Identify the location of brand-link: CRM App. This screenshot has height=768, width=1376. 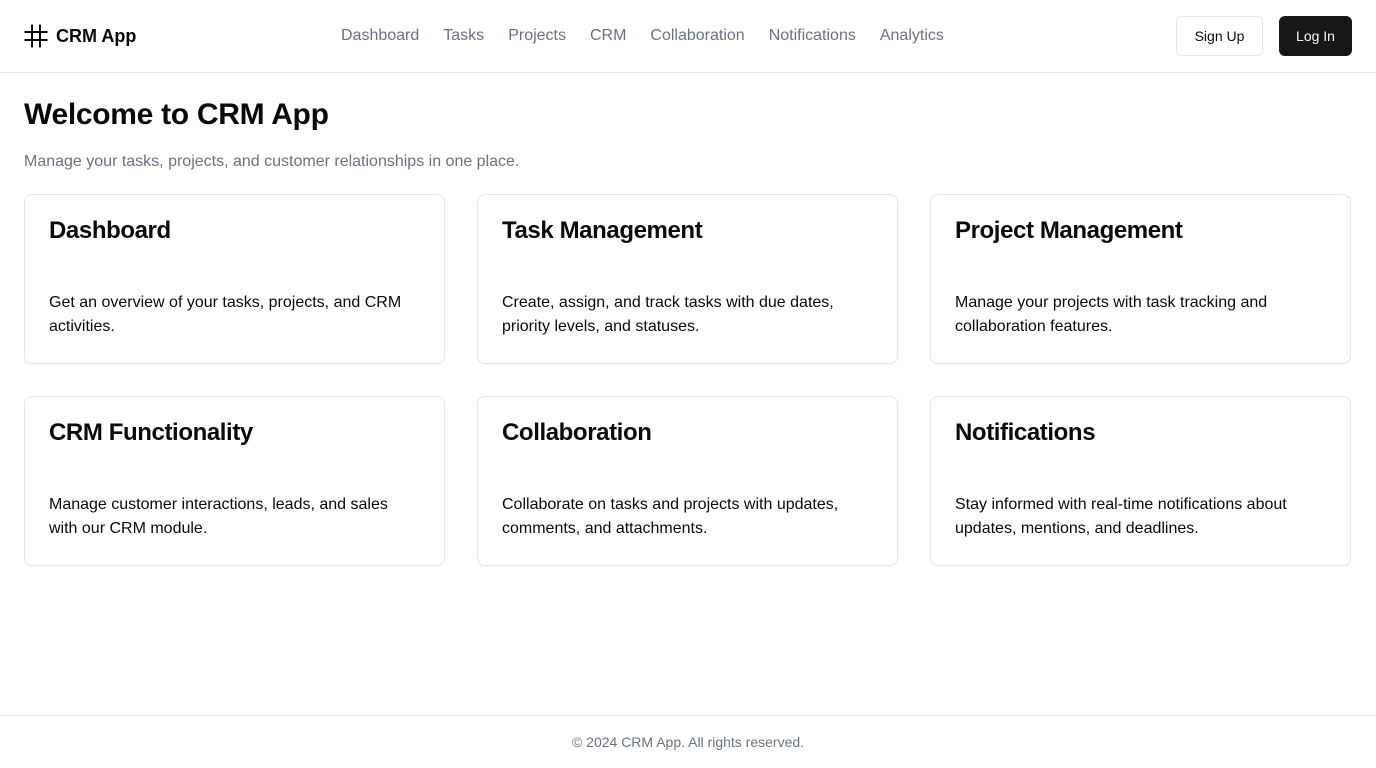
(80, 36).